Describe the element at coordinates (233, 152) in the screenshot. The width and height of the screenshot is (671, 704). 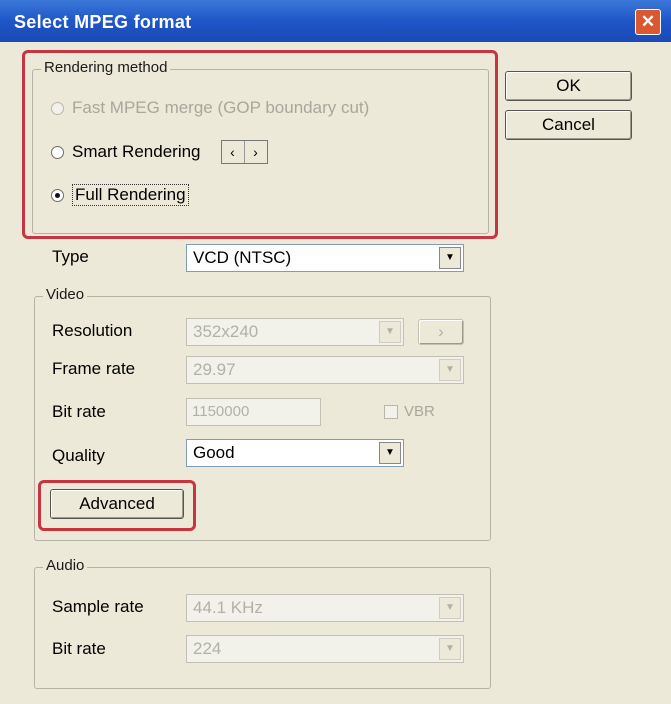
I see `spin-left-icon: ‹` at that location.